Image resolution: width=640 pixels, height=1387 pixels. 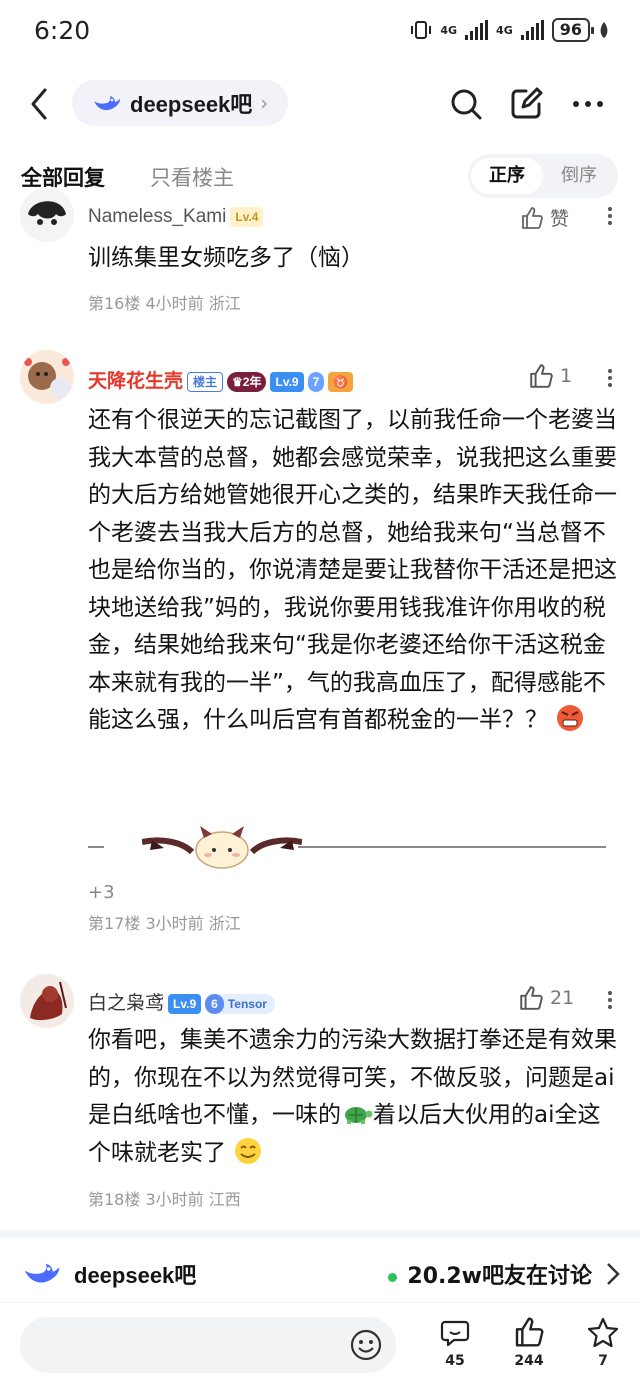 I want to click on order-toggle: 正序 倒序, so click(x=543, y=176).